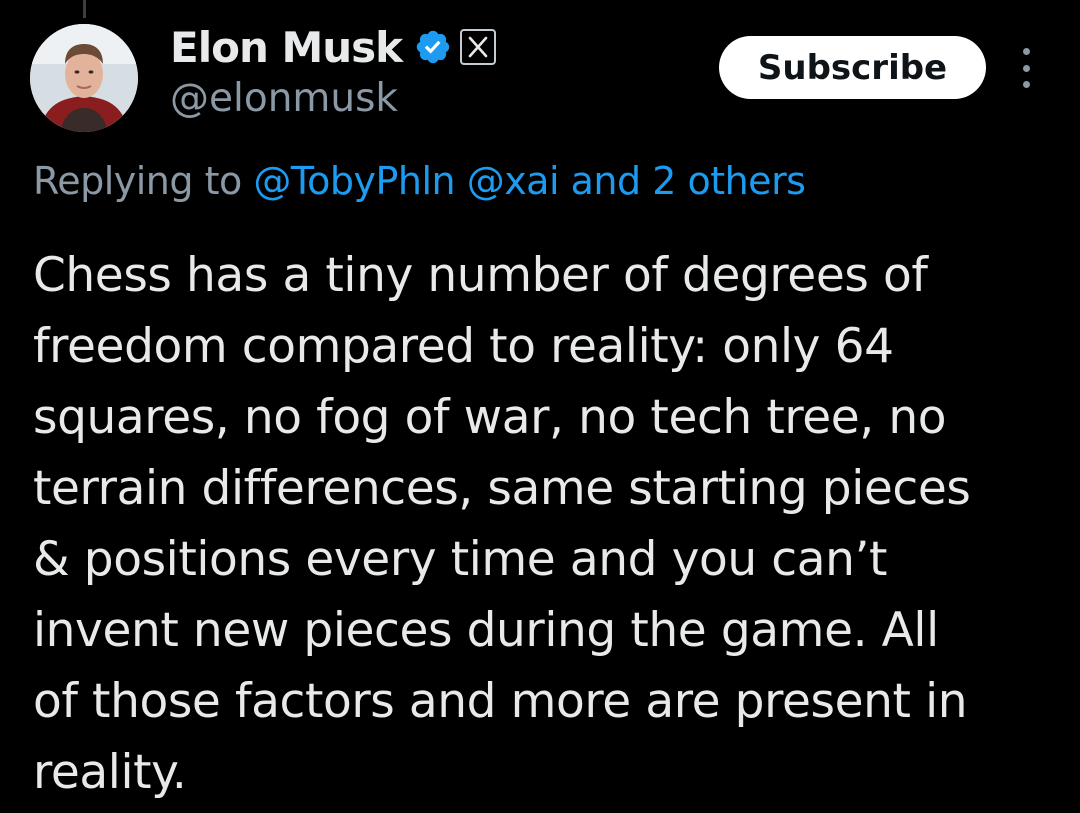 The width and height of the screenshot is (1080, 813). Describe the element at coordinates (286, 47) in the screenshot. I see `author-display-name: Elon Musk` at that location.